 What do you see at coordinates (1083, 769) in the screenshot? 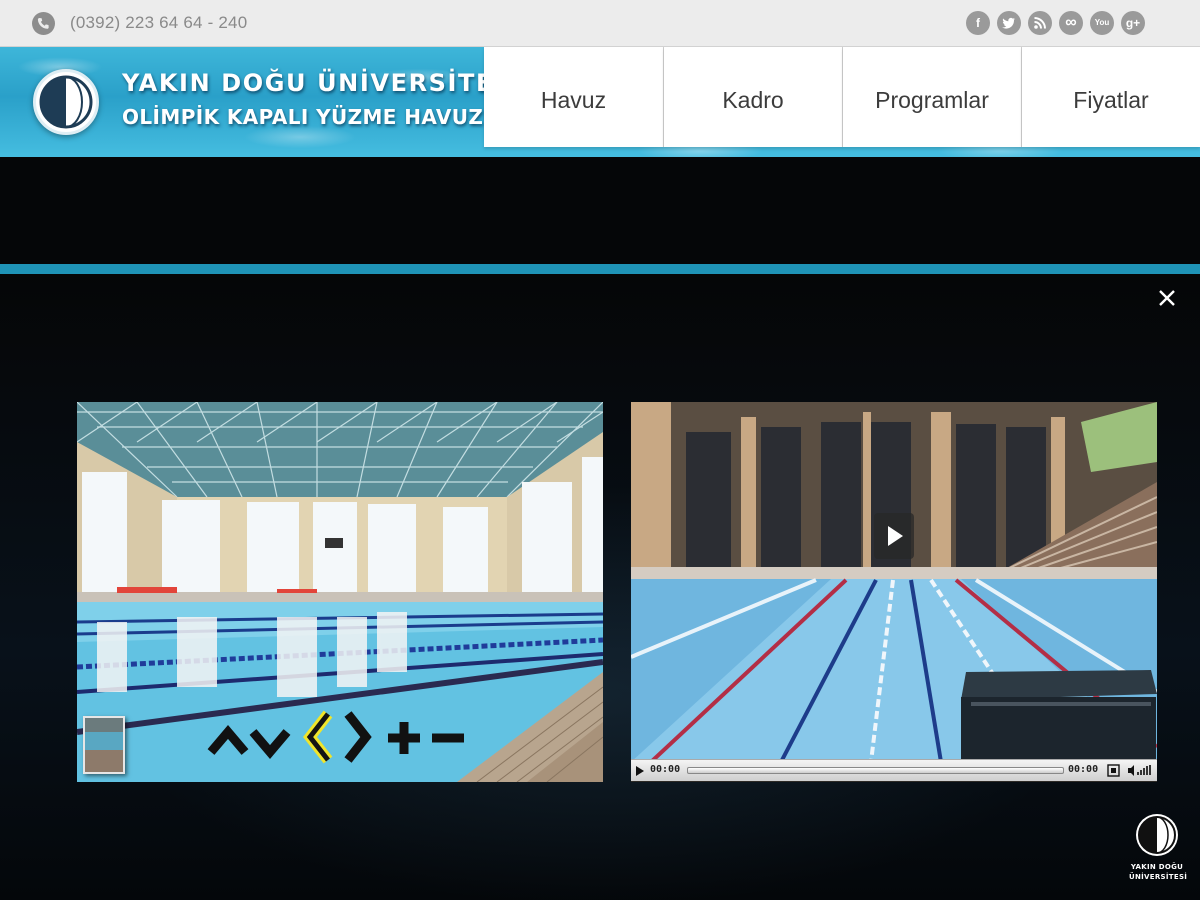
I see `video-duration: 00:00` at bounding box center [1083, 769].